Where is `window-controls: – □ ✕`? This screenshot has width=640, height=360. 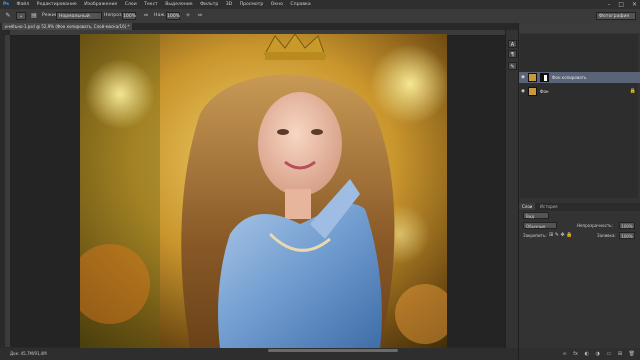 window-controls: – □ ✕ is located at coordinates (619, 4).